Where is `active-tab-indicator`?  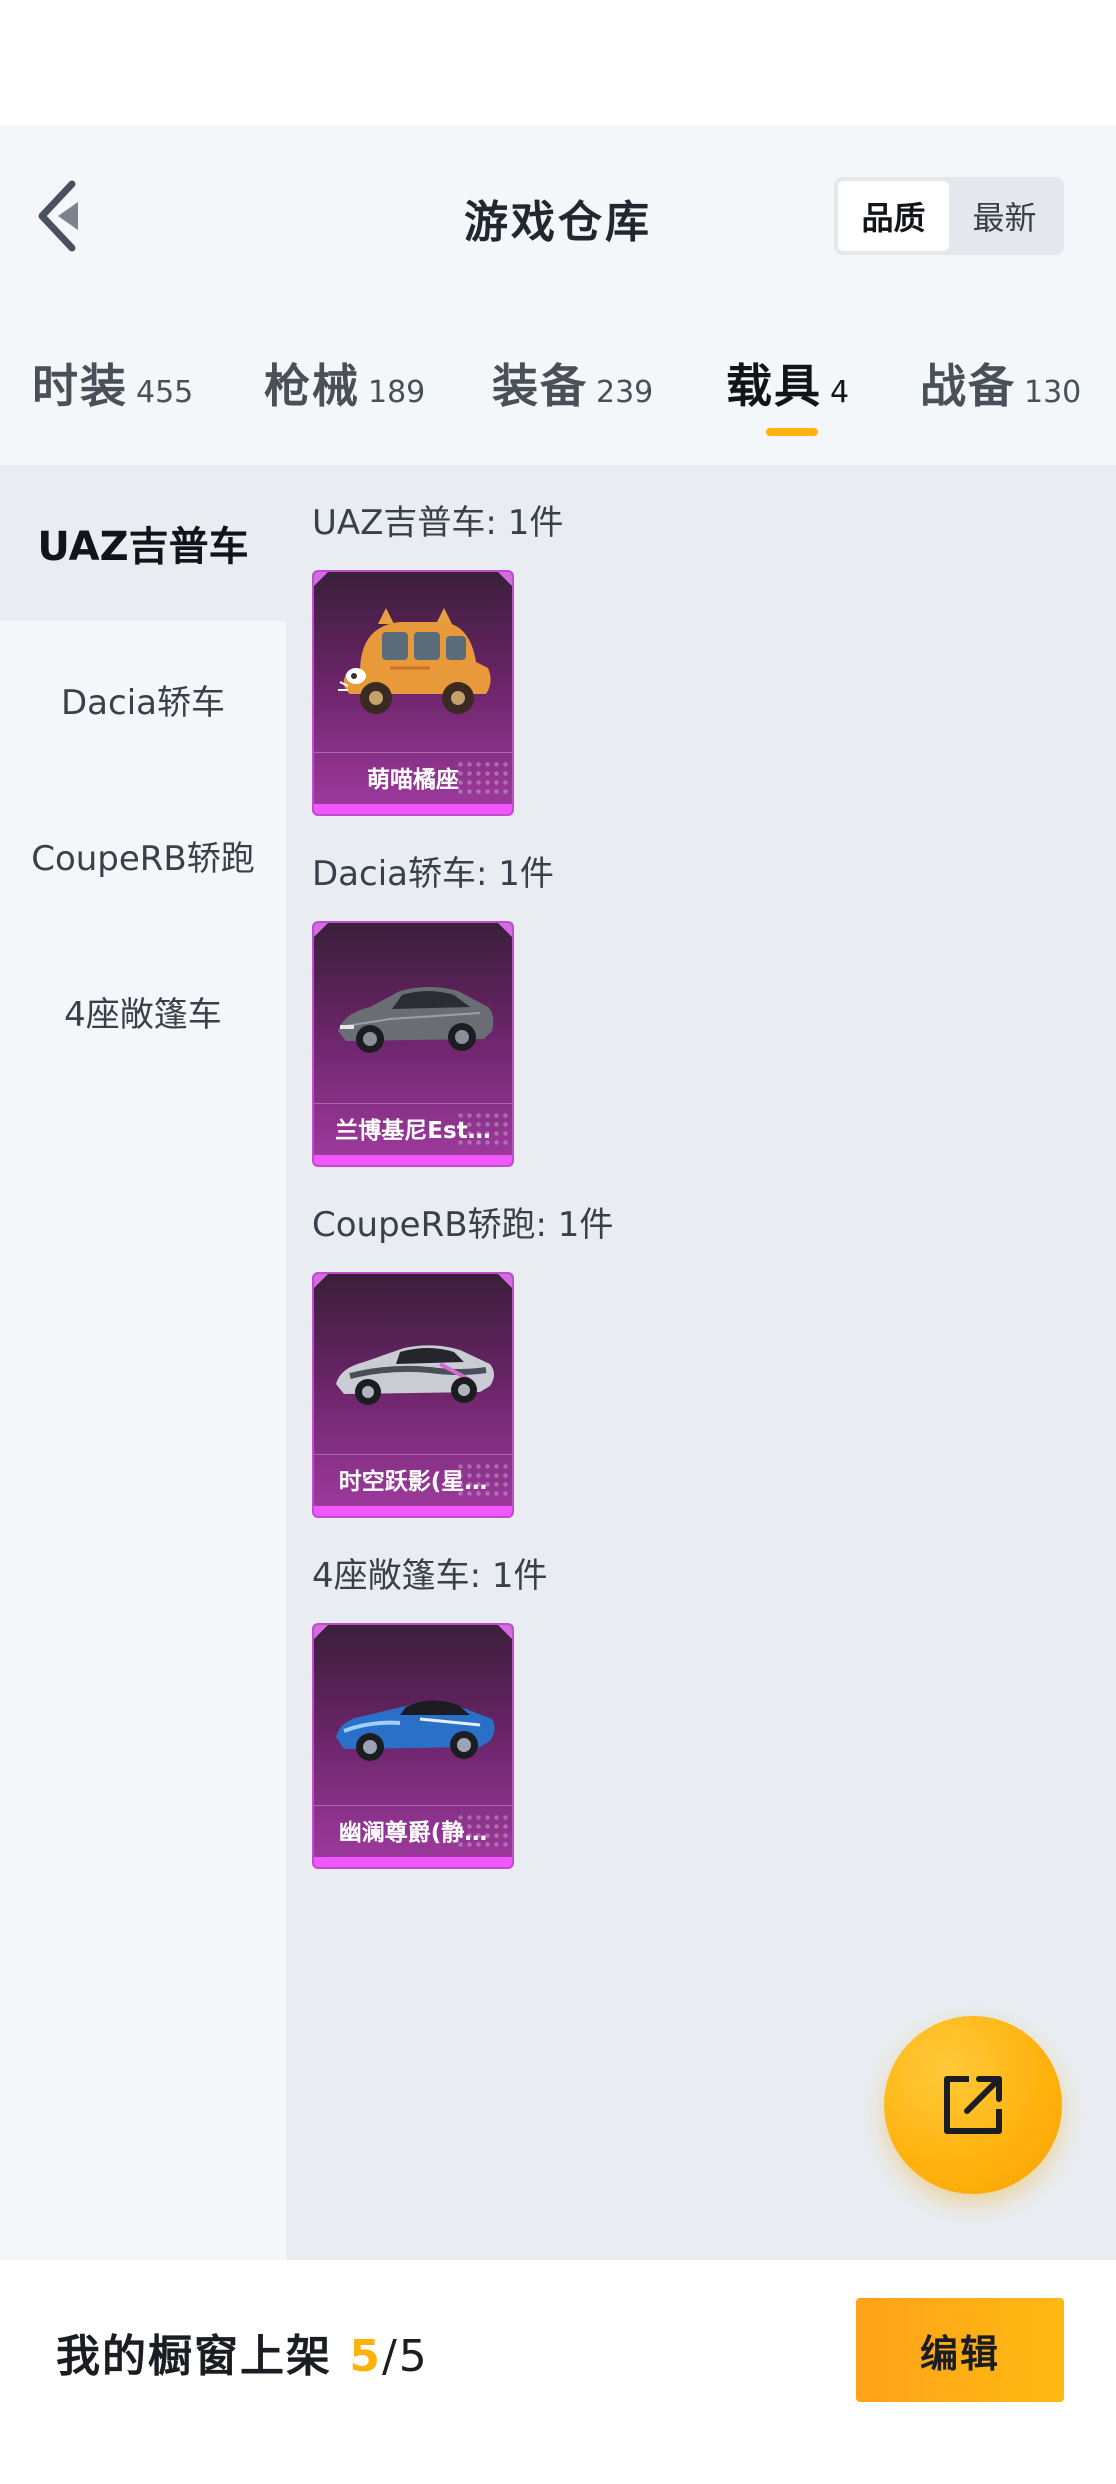 active-tab-indicator is located at coordinates (792, 432).